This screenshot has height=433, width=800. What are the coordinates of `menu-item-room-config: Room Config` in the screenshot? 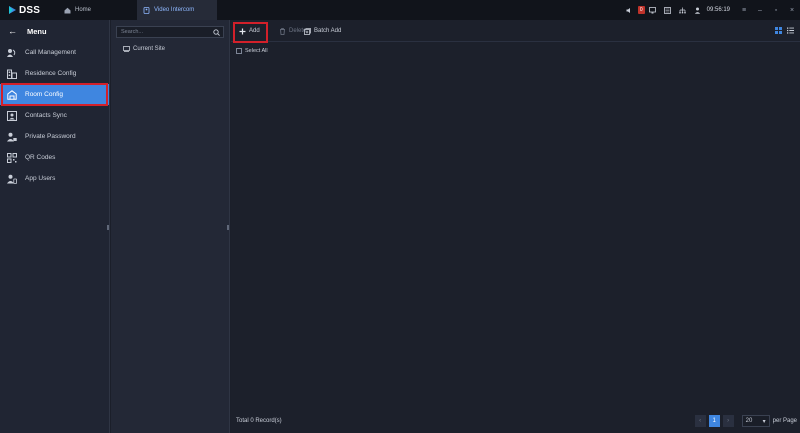 It's located at (54, 94).